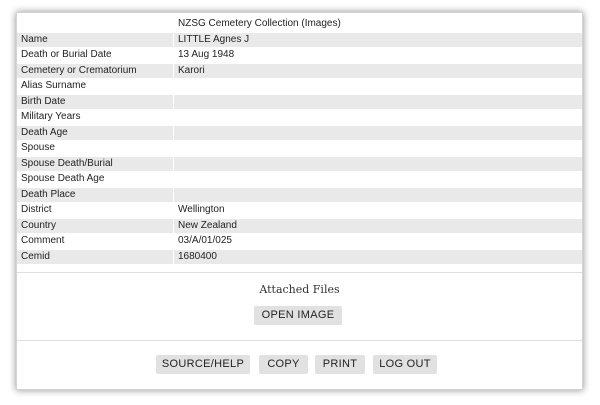 The image size is (600, 405). What do you see at coordinates (299, 289) in the screenshot?
I see `attached-files-heading: Attached Files` at bounding box center [299, 289].